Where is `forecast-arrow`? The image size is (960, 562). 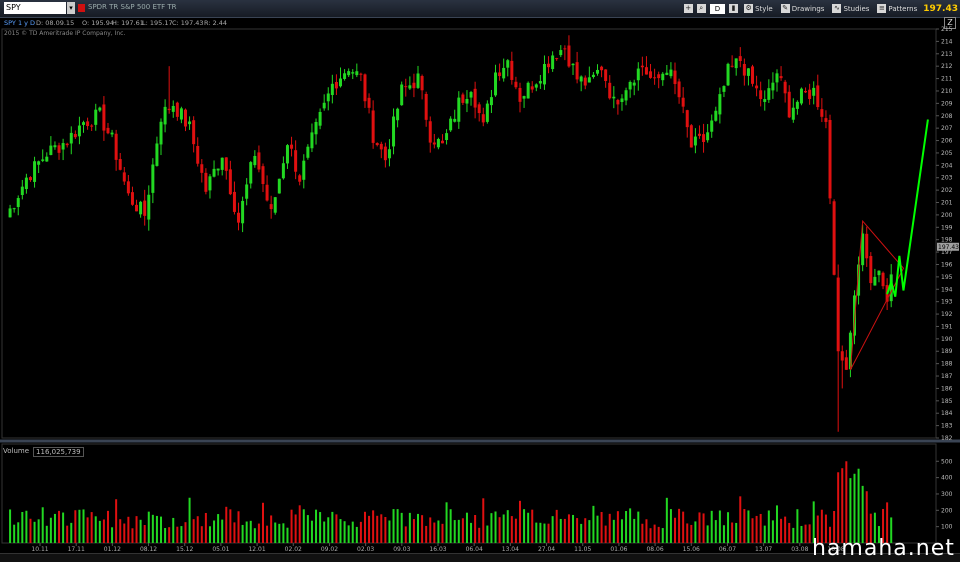
forecast-arrow is located at coordinates (907, 208).